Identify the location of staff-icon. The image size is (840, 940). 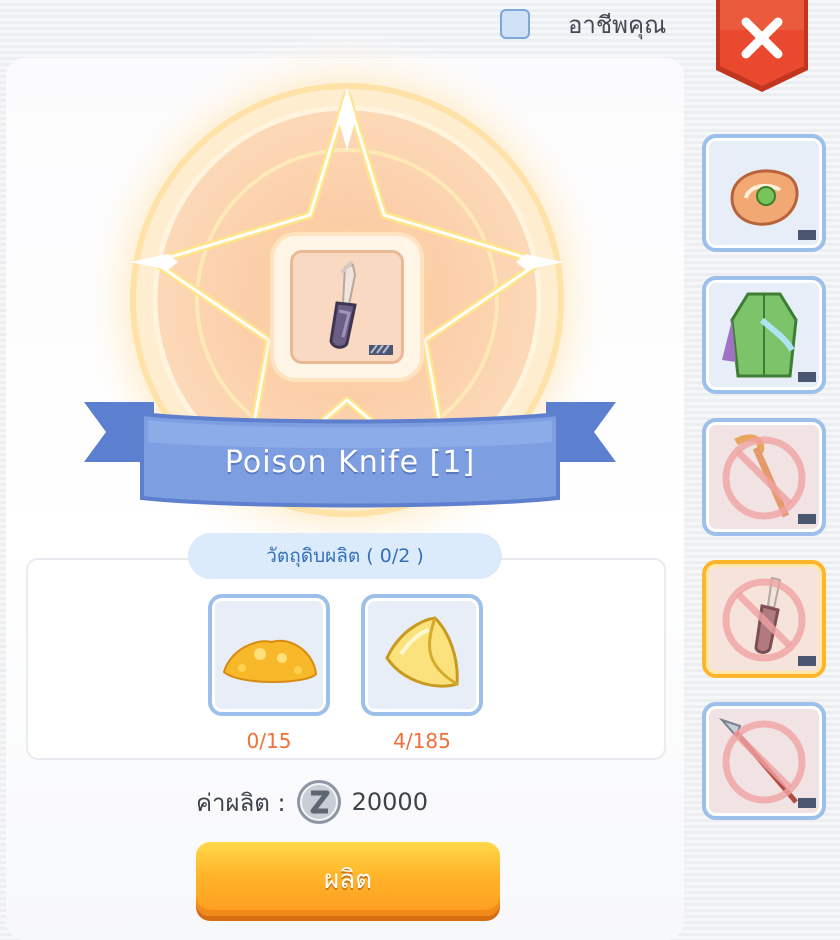
(769, 479).